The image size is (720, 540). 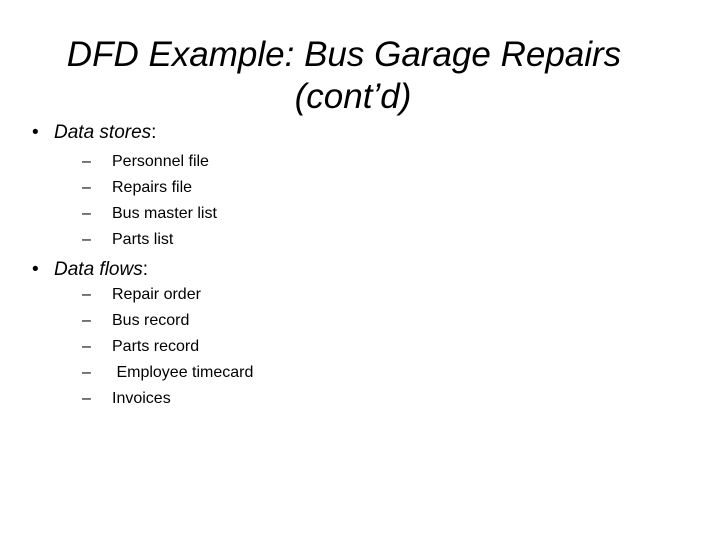 What do you see at coordinates (145, 161) in the screenshot?
I see `list-item: – Personnel file` at bounding box center [145, 161].